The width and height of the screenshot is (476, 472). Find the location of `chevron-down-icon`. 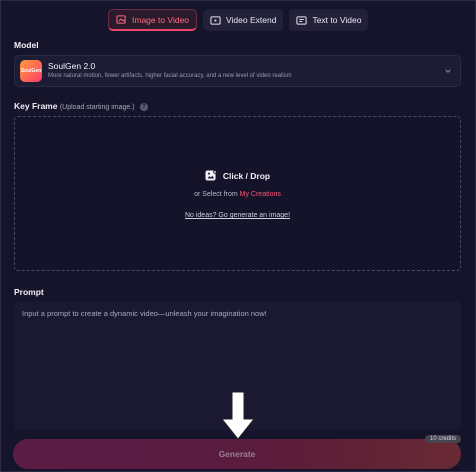

chevron-down-icon is located at coordinates (448, 71).